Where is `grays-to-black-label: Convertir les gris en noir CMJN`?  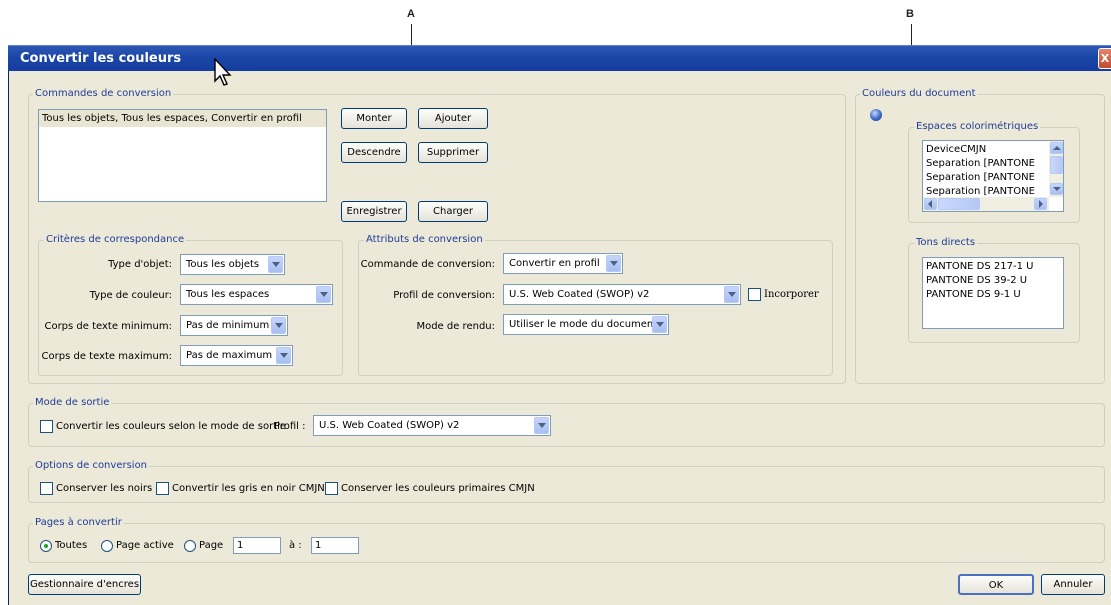
grays-to-black-label: Convertir les gris en noir CMJN is located at coordinates (248, 488).